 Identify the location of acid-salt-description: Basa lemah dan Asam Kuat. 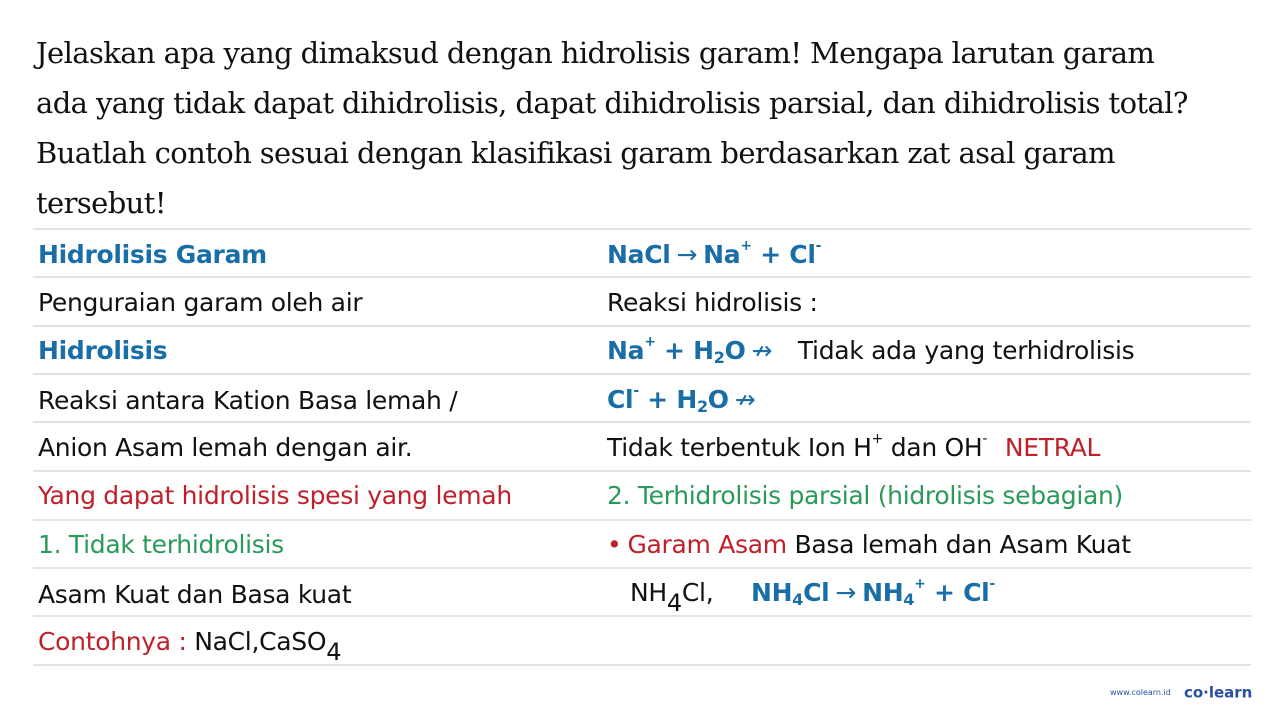
(963, 544).